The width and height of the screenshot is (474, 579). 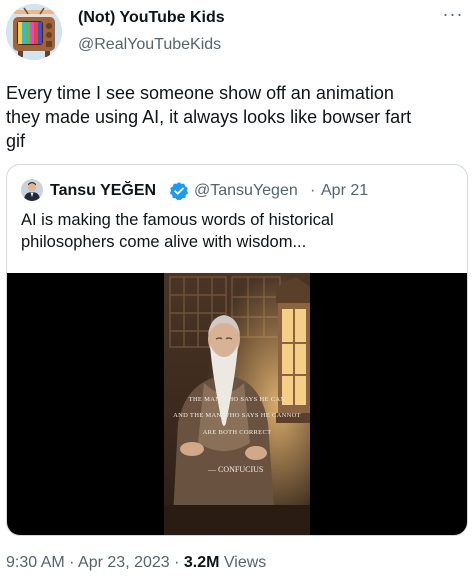 I want to click on person-avatar-icon, so click(x=32, y=190).